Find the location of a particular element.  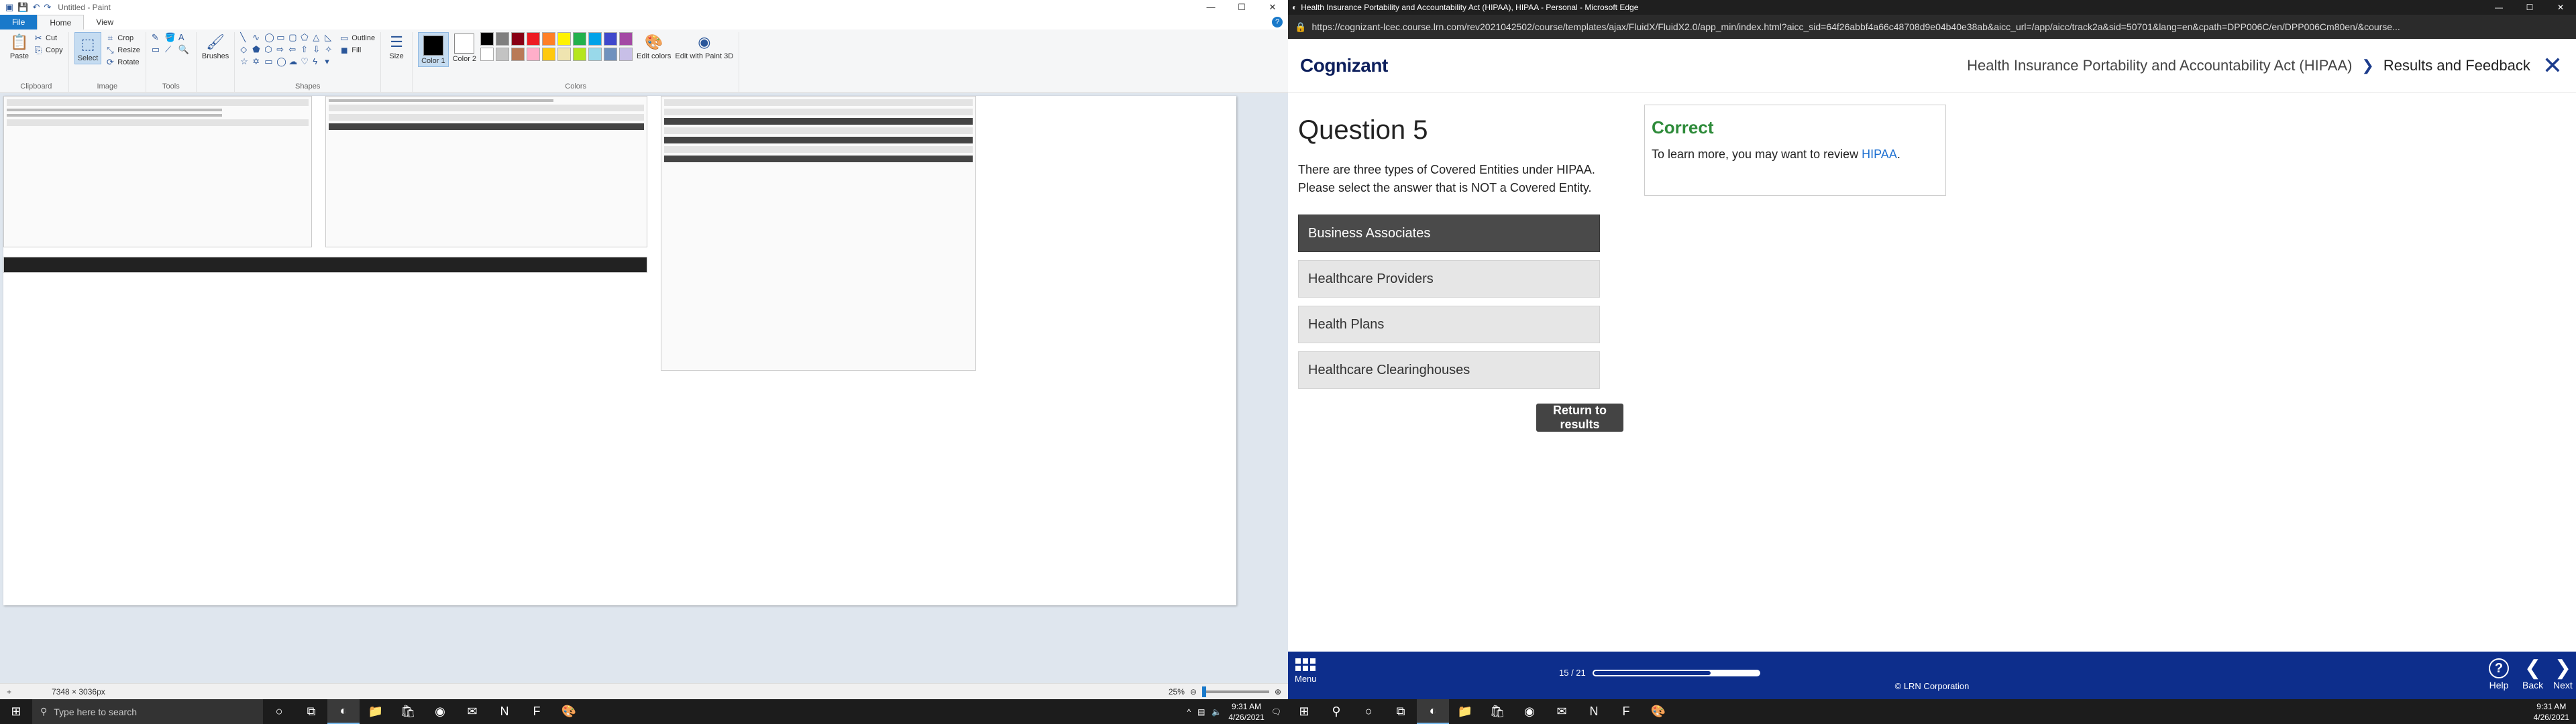

copy-button: ⎘ Copy is located at coordinates (48, 50).